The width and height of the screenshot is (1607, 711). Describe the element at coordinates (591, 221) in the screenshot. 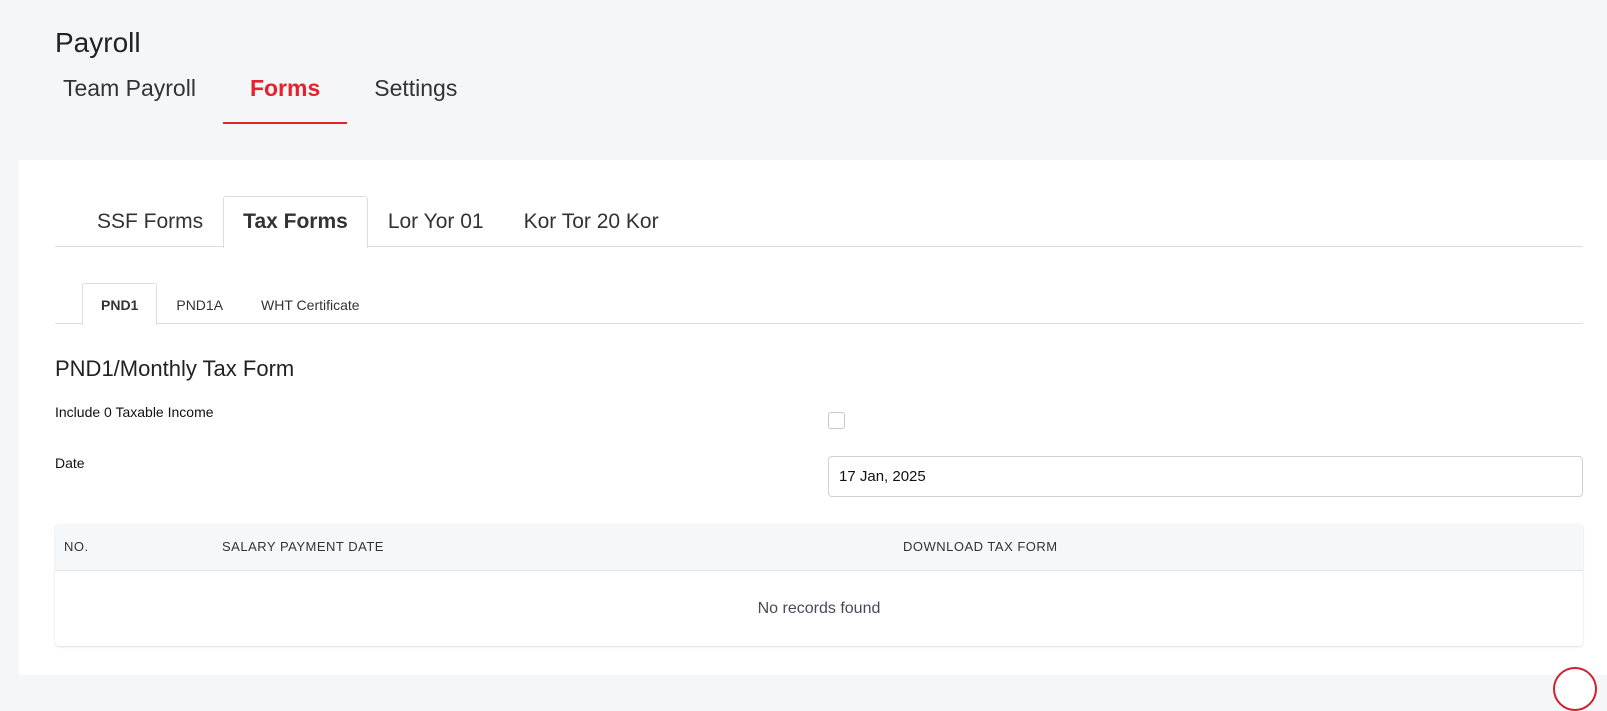

I see `tab-kor-tor-20-kor: Kor Tor 20 Kor` at that location.